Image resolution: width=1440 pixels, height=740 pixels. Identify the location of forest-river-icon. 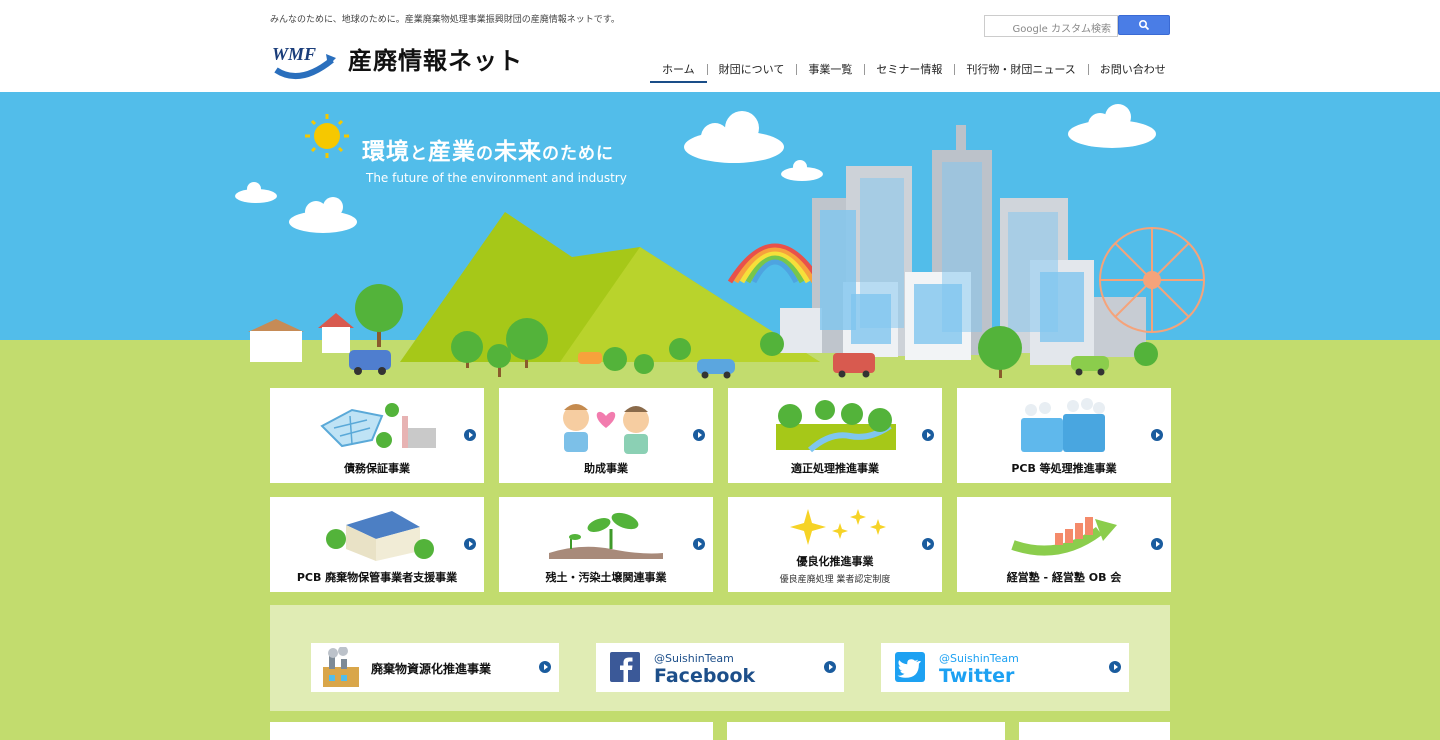
(835, 425).